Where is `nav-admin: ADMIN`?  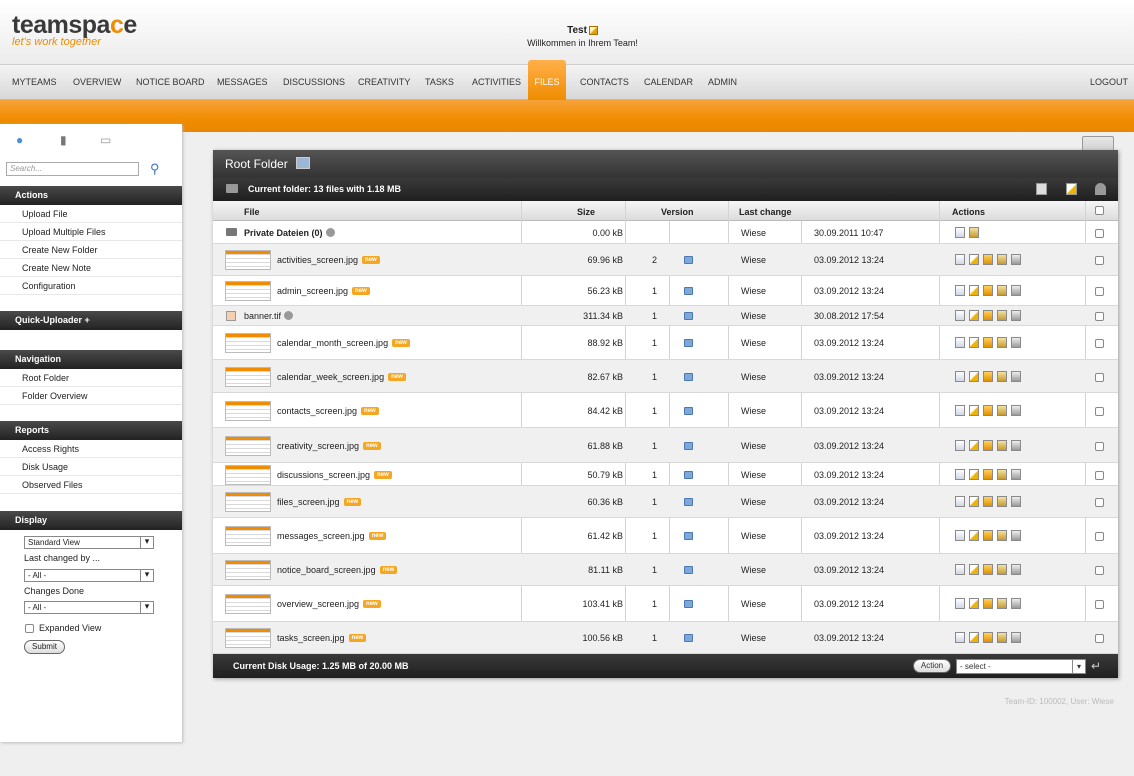
nav-admin: ADMIN is located at coordinates (722, 82).